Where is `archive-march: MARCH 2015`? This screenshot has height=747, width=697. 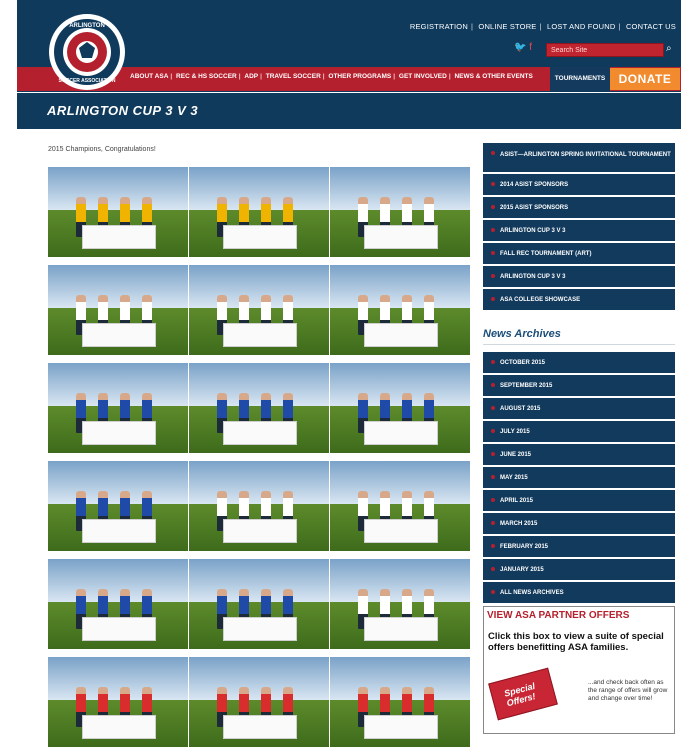
archive-march: MARCH 2015 is located at coordinates (579, 524).